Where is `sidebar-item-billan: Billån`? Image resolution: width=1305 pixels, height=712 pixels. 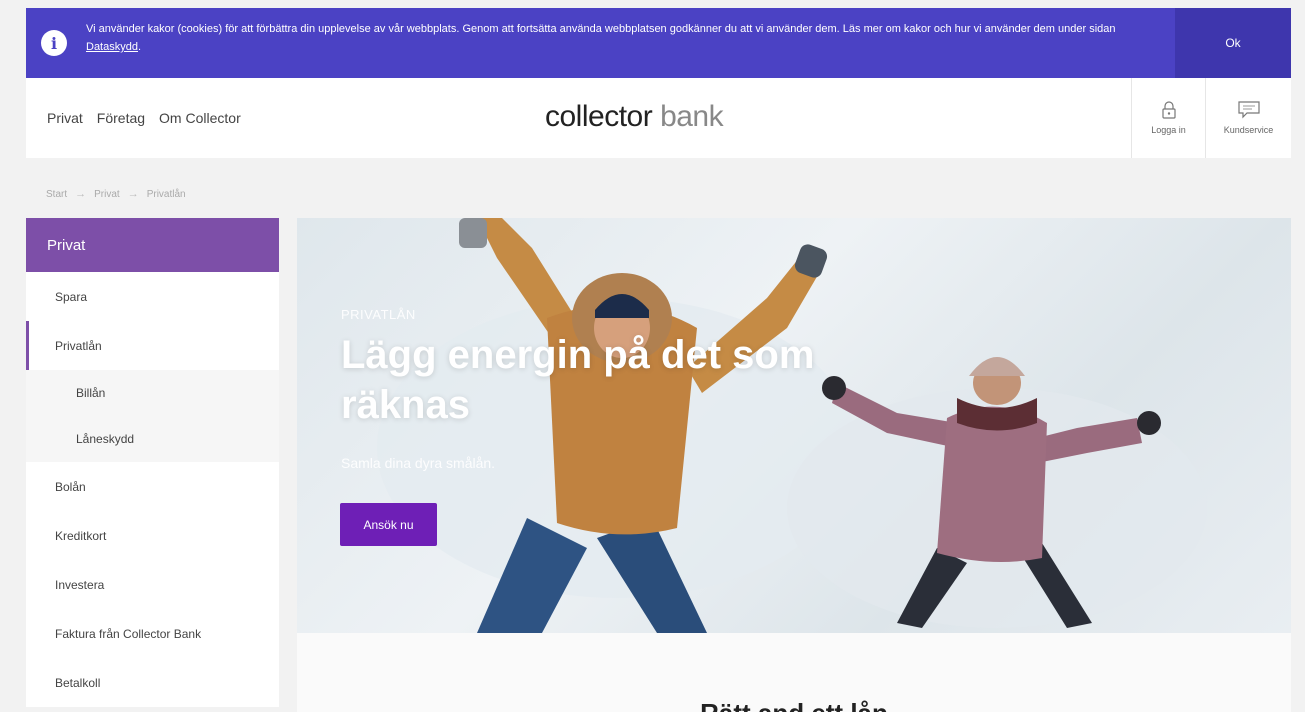
sidebar-item-billan: Billån is located at coordinates (152, 393).